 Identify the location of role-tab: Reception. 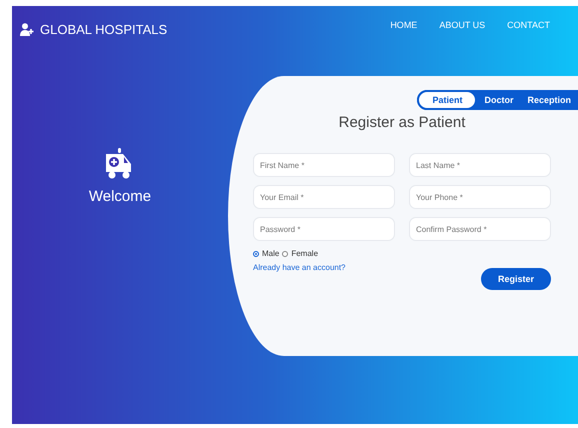
(549, 100).